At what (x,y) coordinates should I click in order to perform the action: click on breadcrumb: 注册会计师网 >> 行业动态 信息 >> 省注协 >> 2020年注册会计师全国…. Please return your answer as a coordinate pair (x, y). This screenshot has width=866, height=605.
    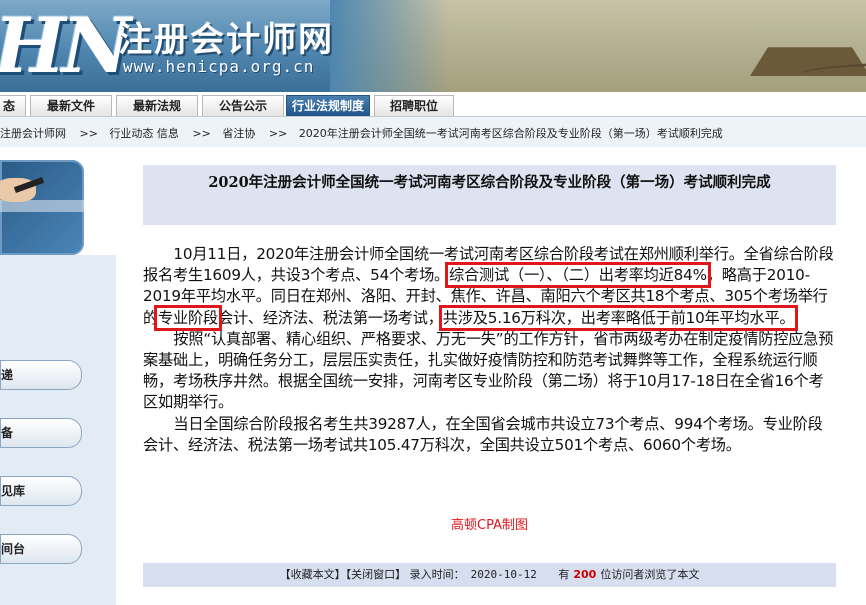
    Looking at the image, I should click on (363, 133).